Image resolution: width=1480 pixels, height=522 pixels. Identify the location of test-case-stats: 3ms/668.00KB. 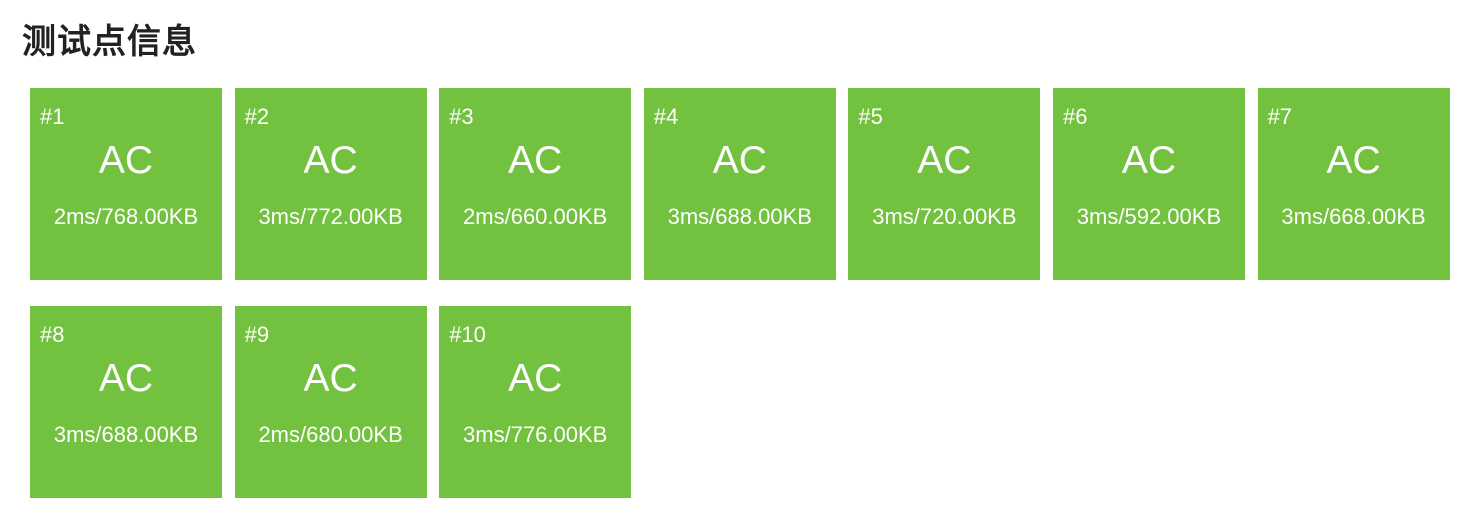
(1353, 216).